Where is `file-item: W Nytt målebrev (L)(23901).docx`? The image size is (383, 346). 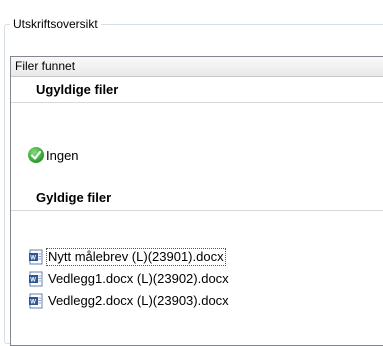
file-item: W Nytt målebrev (L)(23901).docx is located at coordinates (127, 256).